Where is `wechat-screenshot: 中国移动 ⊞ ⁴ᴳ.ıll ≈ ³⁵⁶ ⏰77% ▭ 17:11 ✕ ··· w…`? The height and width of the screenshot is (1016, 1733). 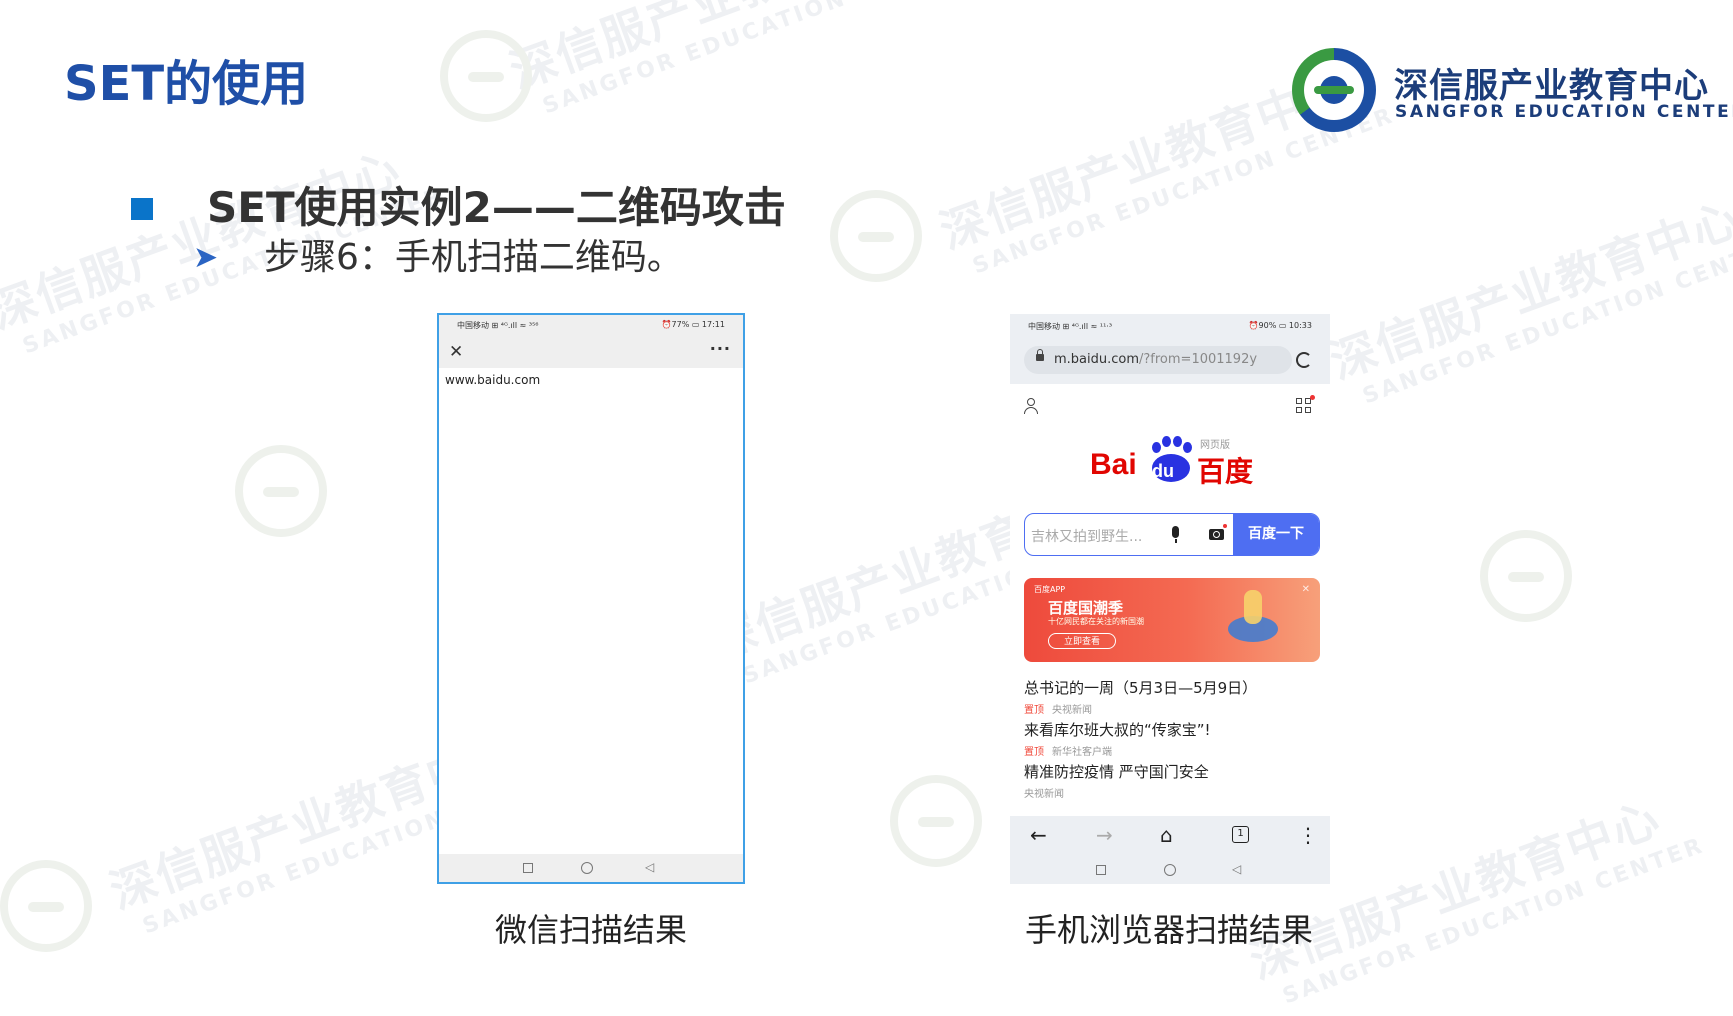 wechat-screenshot: 中国移动 ⊞ ⁴ᴳ.ıll ≈ ³⁵⁶ ⏰77% ▭ 17:11 ✕ ··· w… is located at coordinates (591, 598).